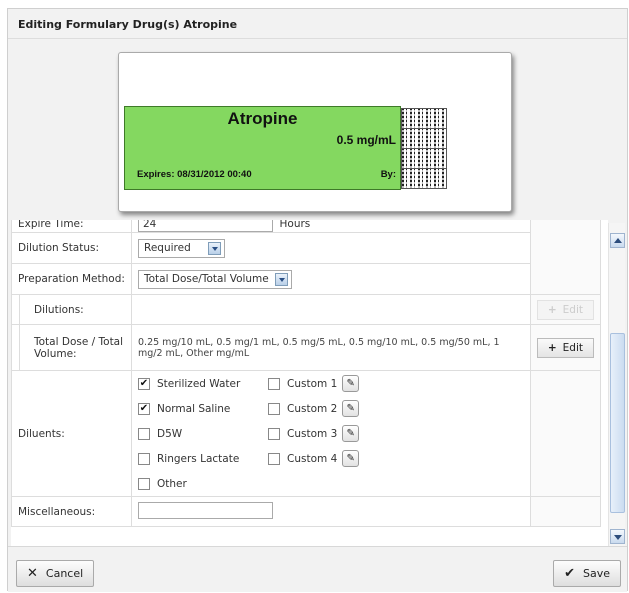  Describe the element at coordinates (318, 408) in the screenshot. I see `diluent-custom-2: Custom 2 ✎` at that location.